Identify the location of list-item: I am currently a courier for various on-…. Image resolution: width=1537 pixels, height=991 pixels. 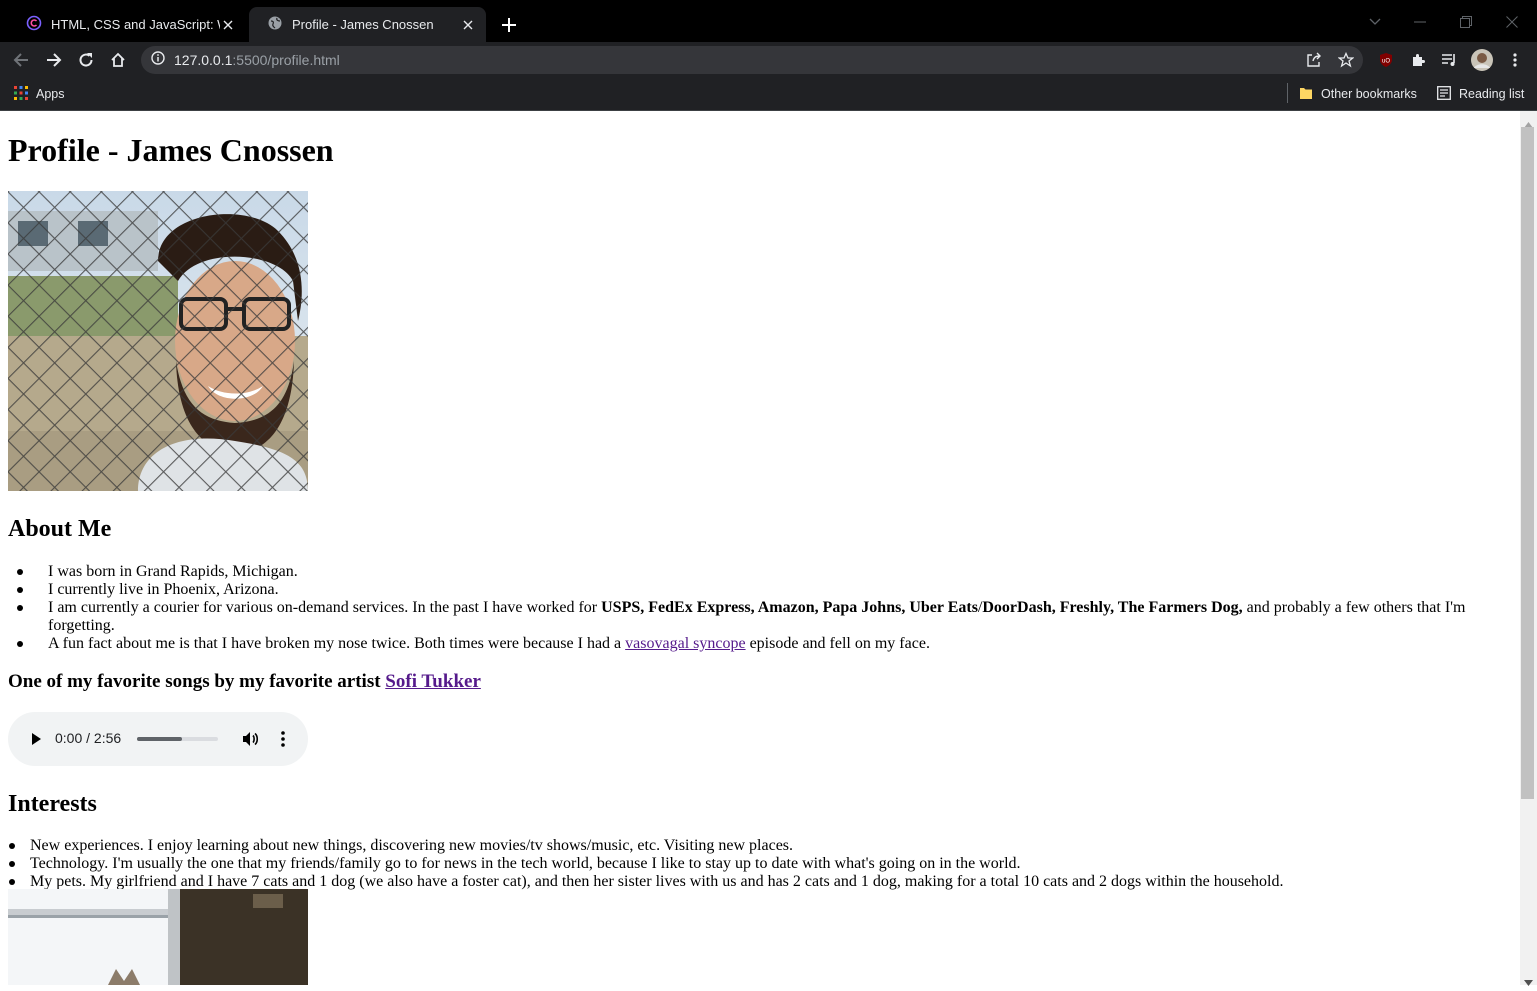
(752, 617).